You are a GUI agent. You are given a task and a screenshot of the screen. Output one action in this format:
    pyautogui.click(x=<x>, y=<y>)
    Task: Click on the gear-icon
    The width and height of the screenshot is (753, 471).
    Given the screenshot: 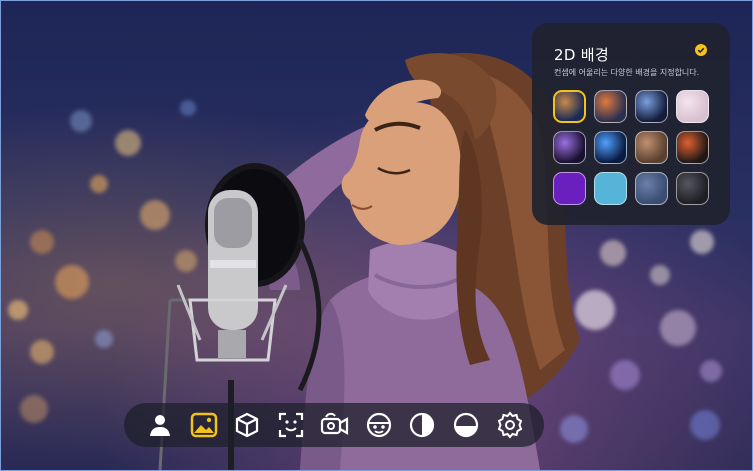 What is the action you would take?
    pyautogui.click(x=510, y=425)
    